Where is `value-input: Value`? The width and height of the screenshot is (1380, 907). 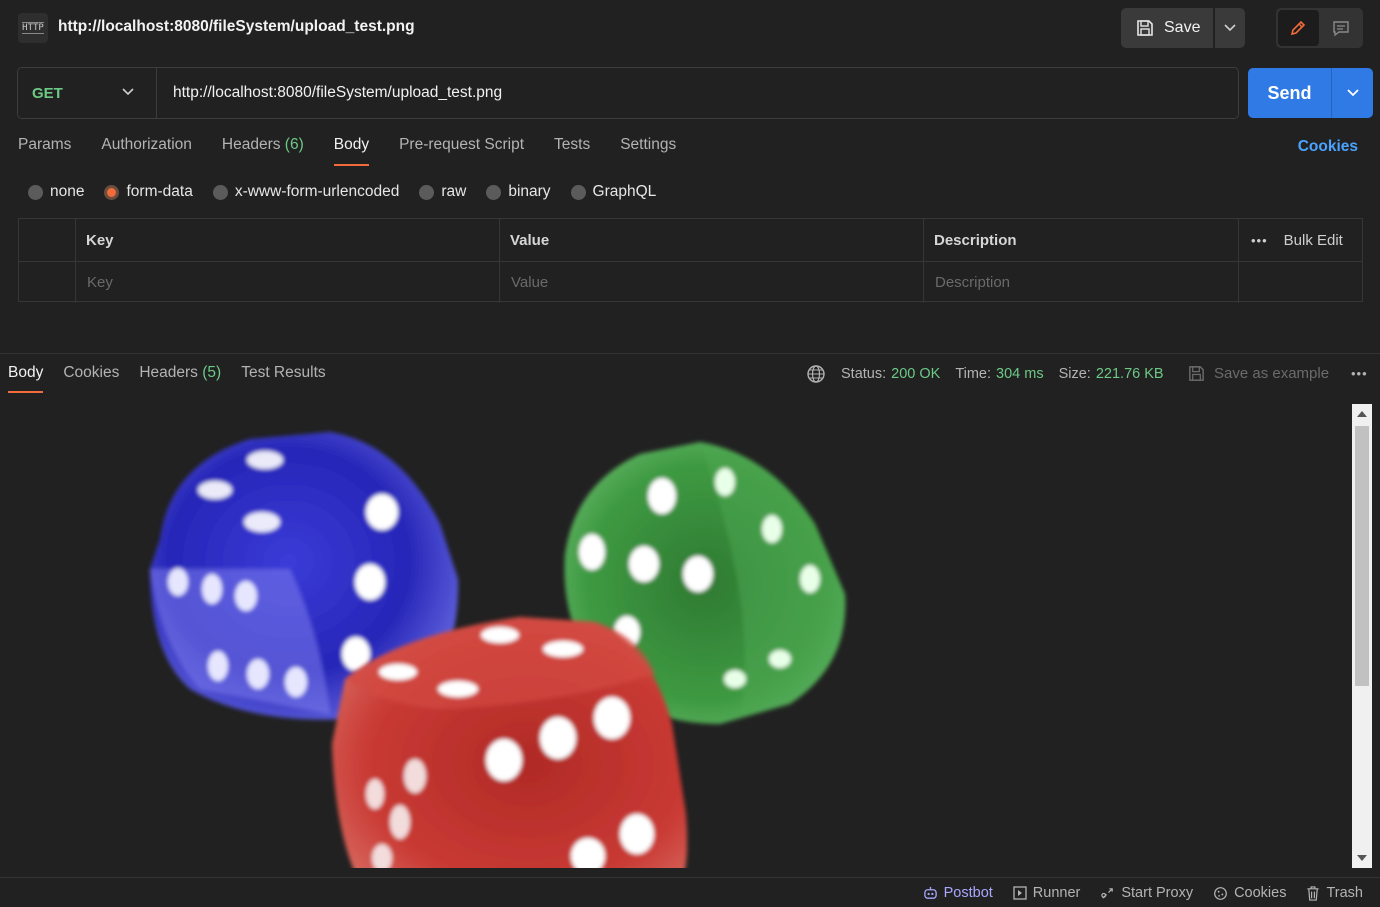
value-input: Value is located at coordinates (712, 282).